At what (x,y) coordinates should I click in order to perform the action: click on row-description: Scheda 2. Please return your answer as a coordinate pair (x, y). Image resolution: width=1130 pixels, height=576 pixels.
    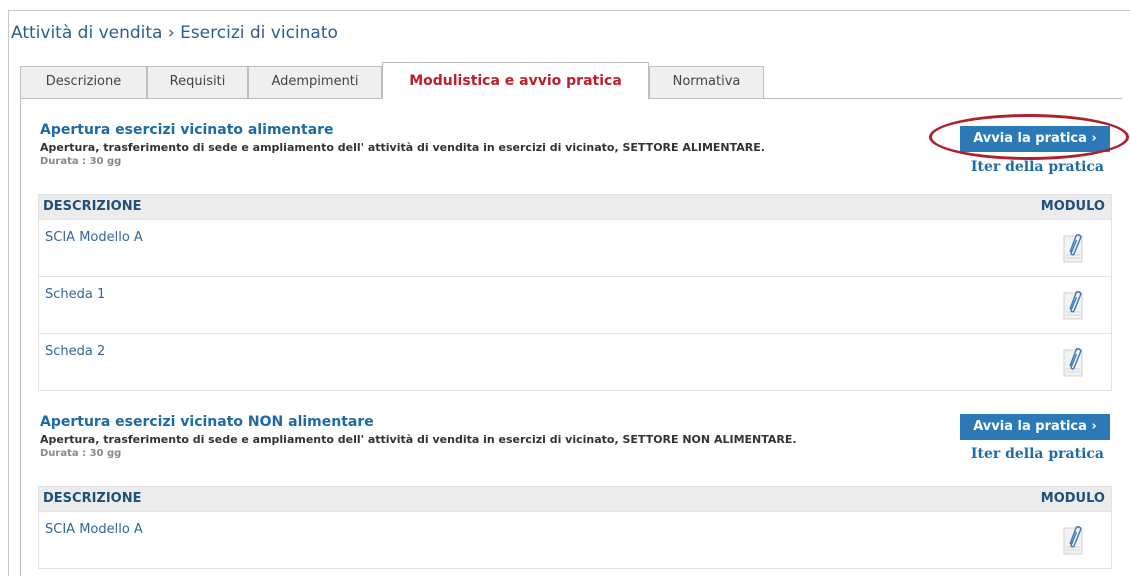
    Looking at the image, I should click on (75, 351).